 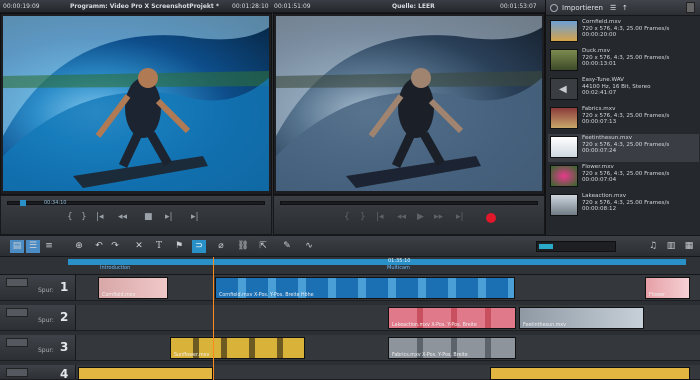 I want to click on source-position-time: 00:01:51:09, so click(x=292, y=6).